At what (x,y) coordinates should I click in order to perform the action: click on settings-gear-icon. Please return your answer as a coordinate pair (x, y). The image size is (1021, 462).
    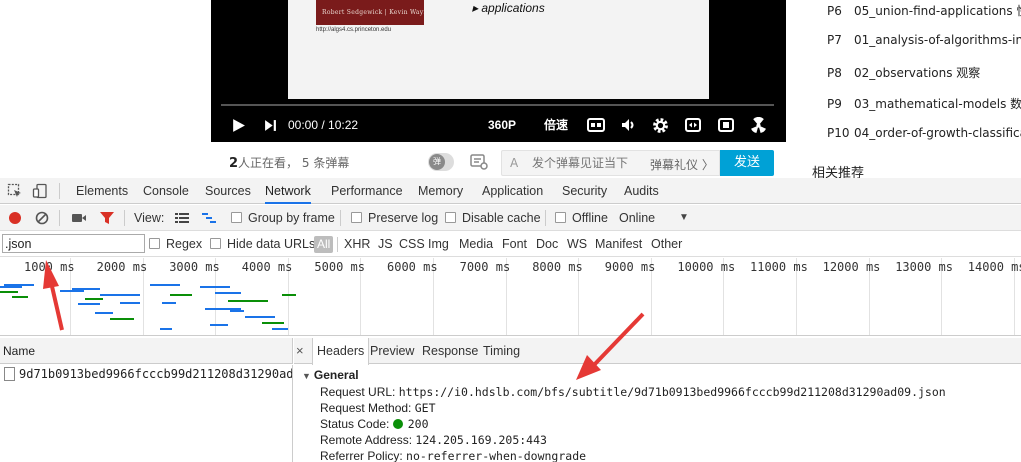
    Looking at the image, I should click on (660, 125).